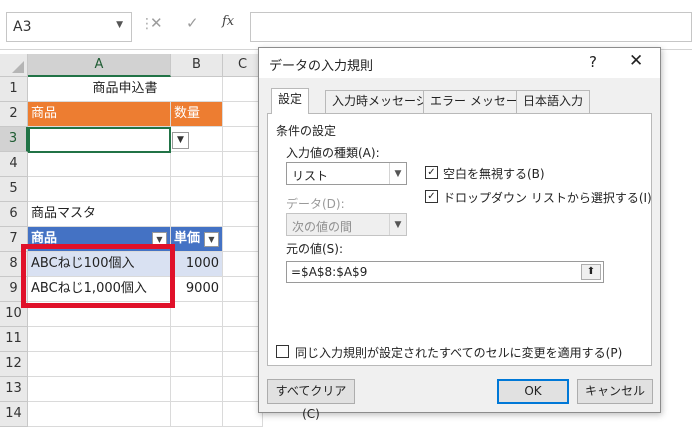 The width and height of the screenshot is (692, 429). Describe the element at coordinates (445, 272) in the screenshot. I see `source-input: =$A$8:$A$9` at that location.